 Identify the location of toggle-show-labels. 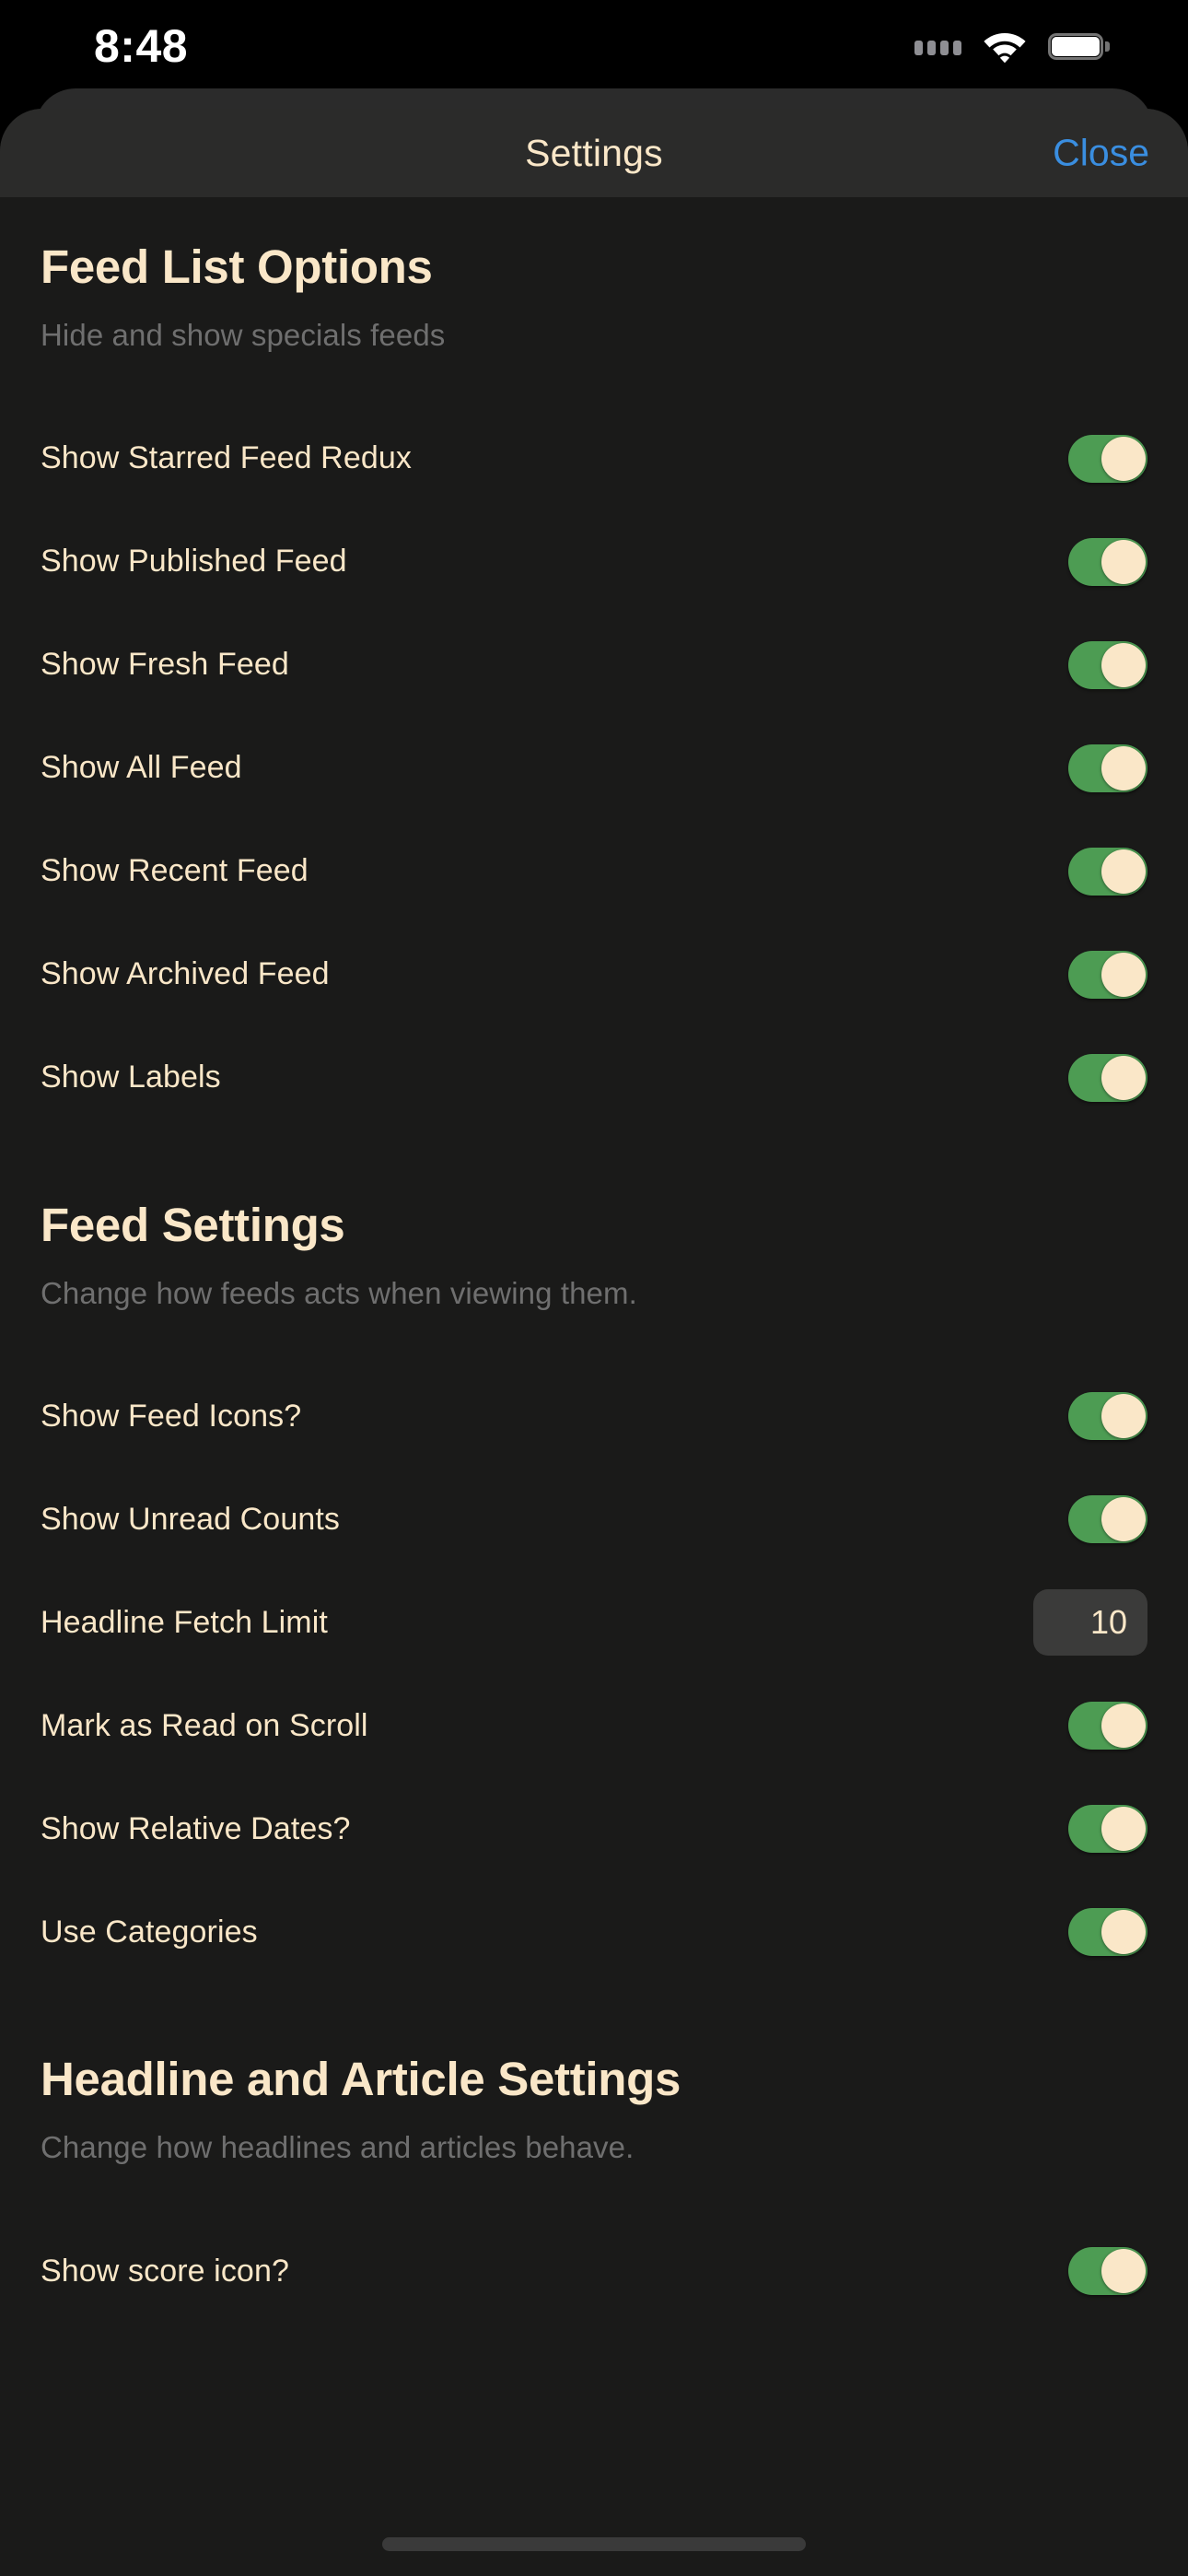
(1107, 1077).